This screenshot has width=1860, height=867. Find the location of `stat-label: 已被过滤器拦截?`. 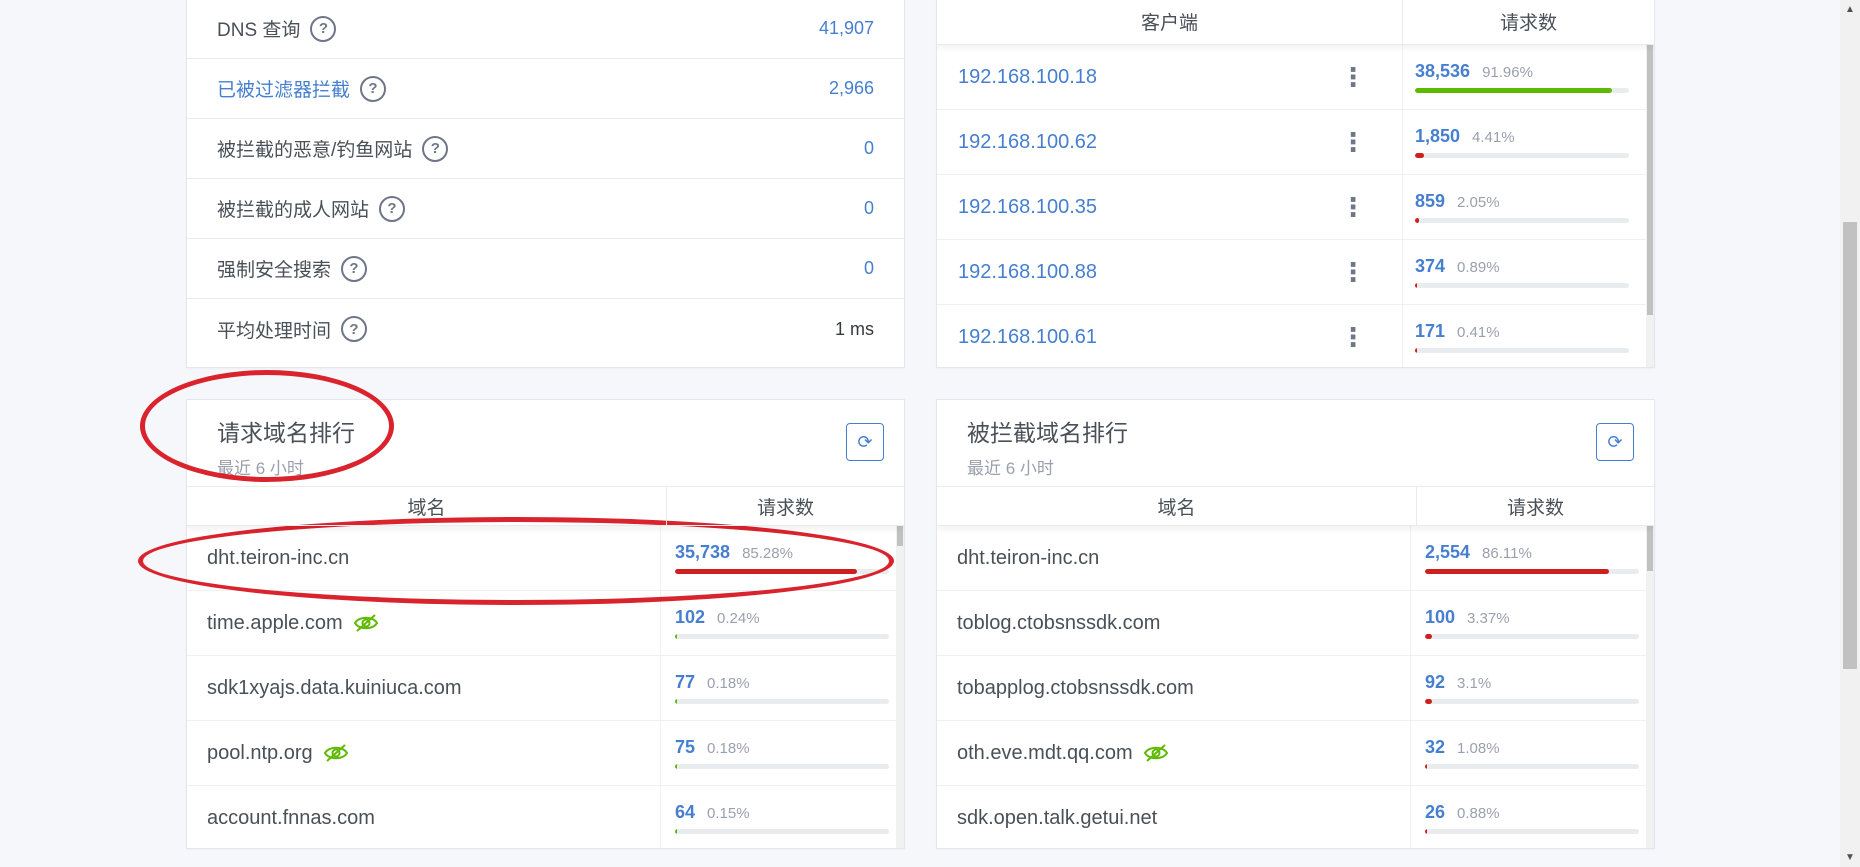

stat-label: 已被过滤器拦截? is located at coordinates (302, 88).